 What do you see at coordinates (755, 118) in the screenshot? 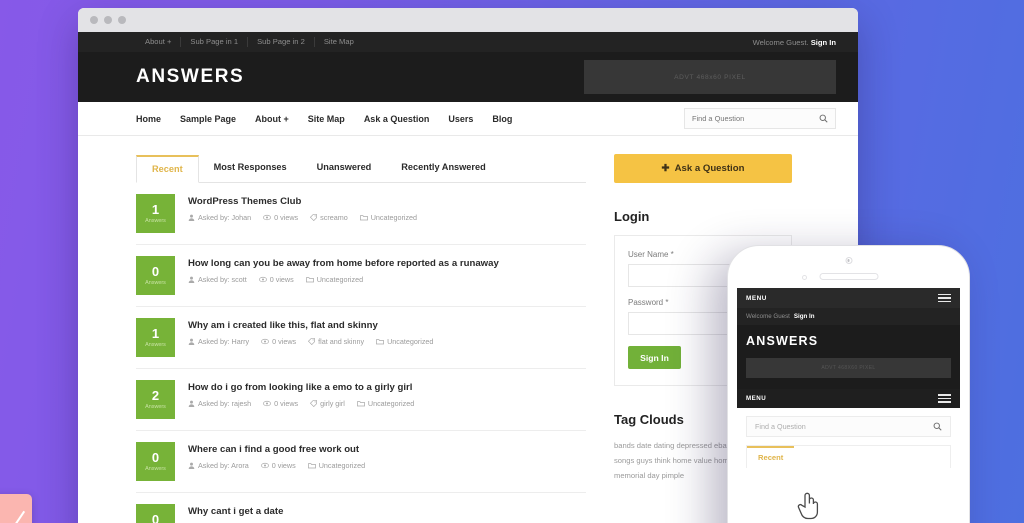
I see `search-input` at bounding box center [755, 118].